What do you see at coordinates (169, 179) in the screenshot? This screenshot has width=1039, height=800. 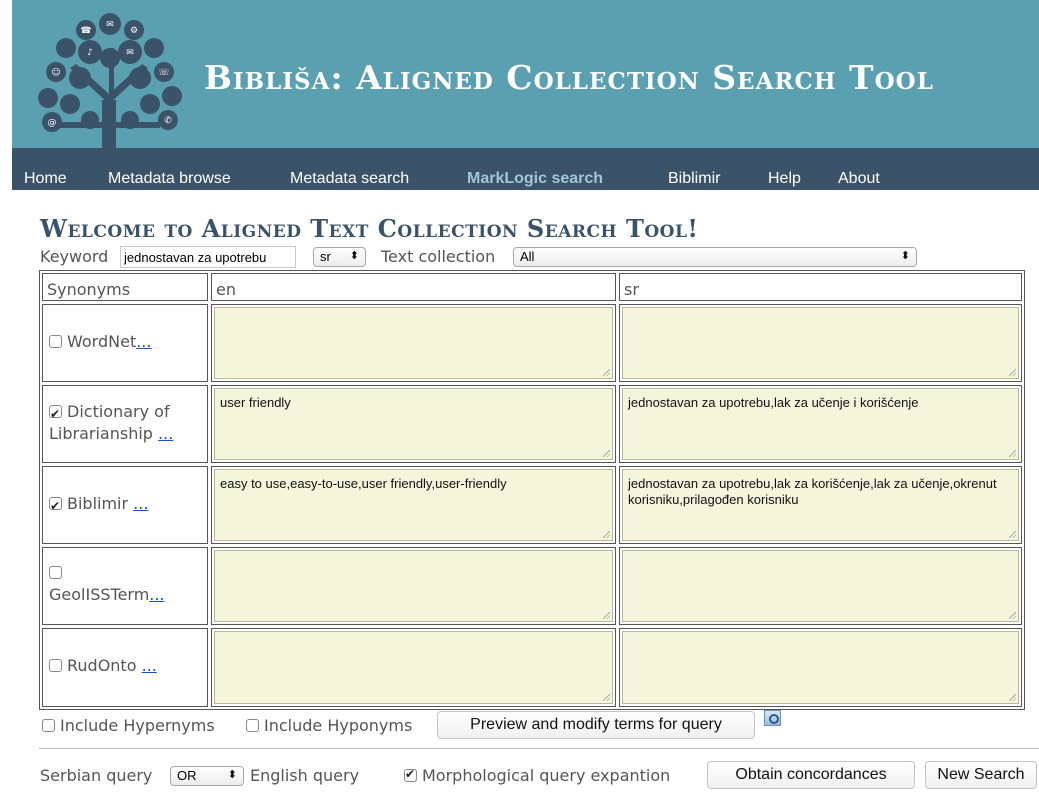 I see `nav-metadata-browse: Metadata browse` at bounding box center [169, 179].